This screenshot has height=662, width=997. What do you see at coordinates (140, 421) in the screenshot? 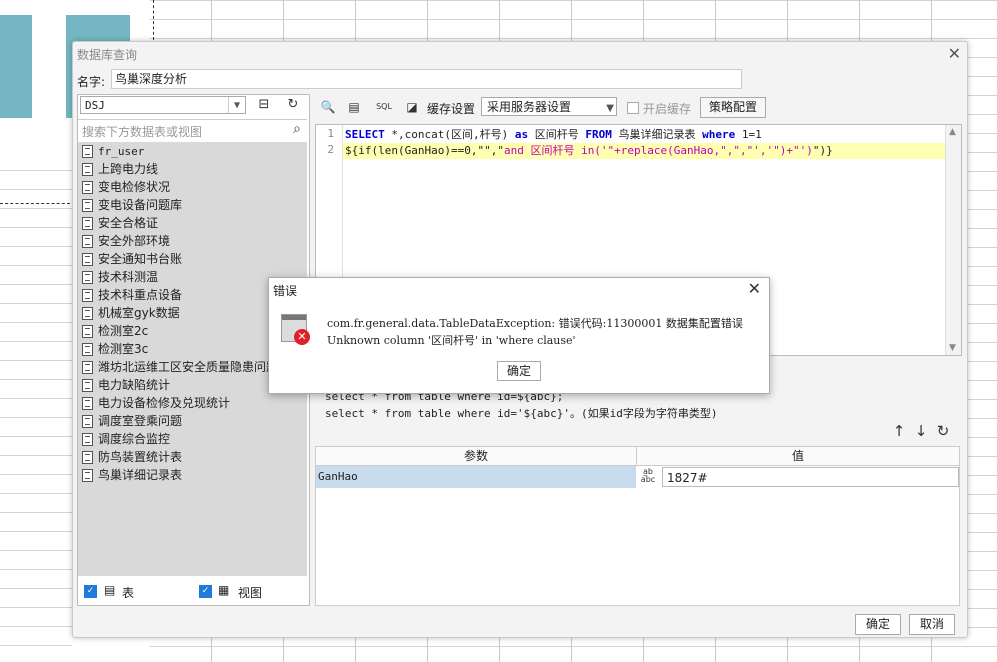
I see `table-list-item-label: 调度室登乘问题` at bounding box center [140, 421].